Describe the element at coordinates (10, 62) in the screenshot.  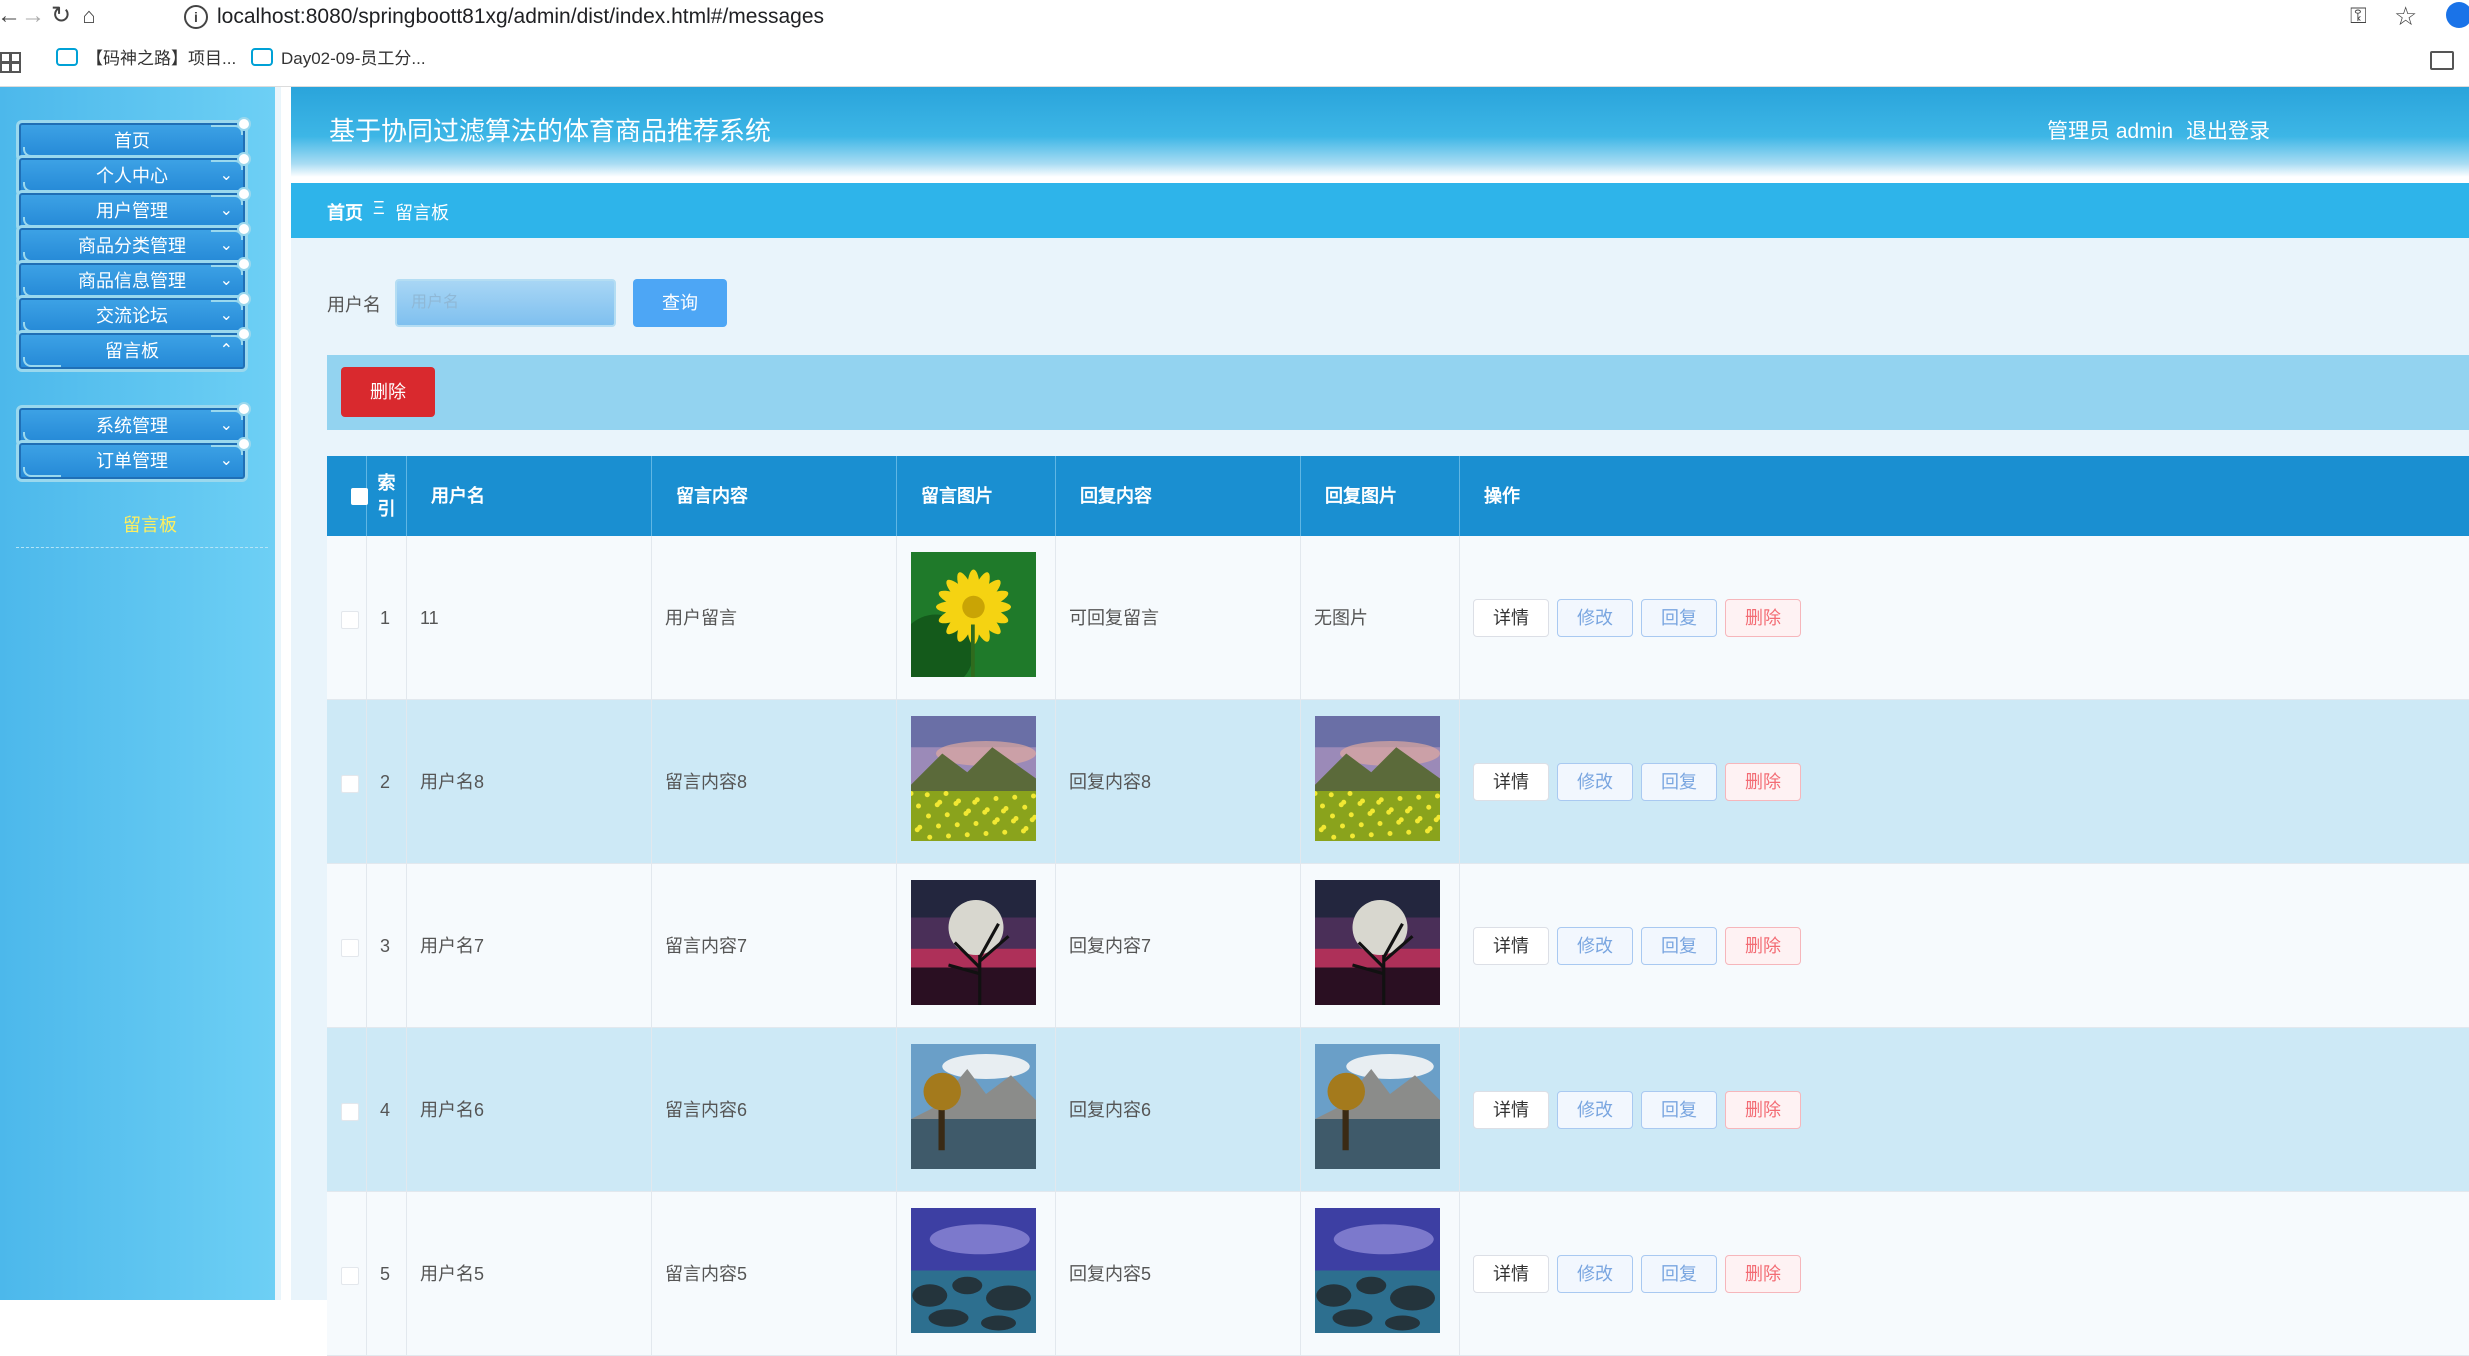
I see `apps-grid-icon` at that location.